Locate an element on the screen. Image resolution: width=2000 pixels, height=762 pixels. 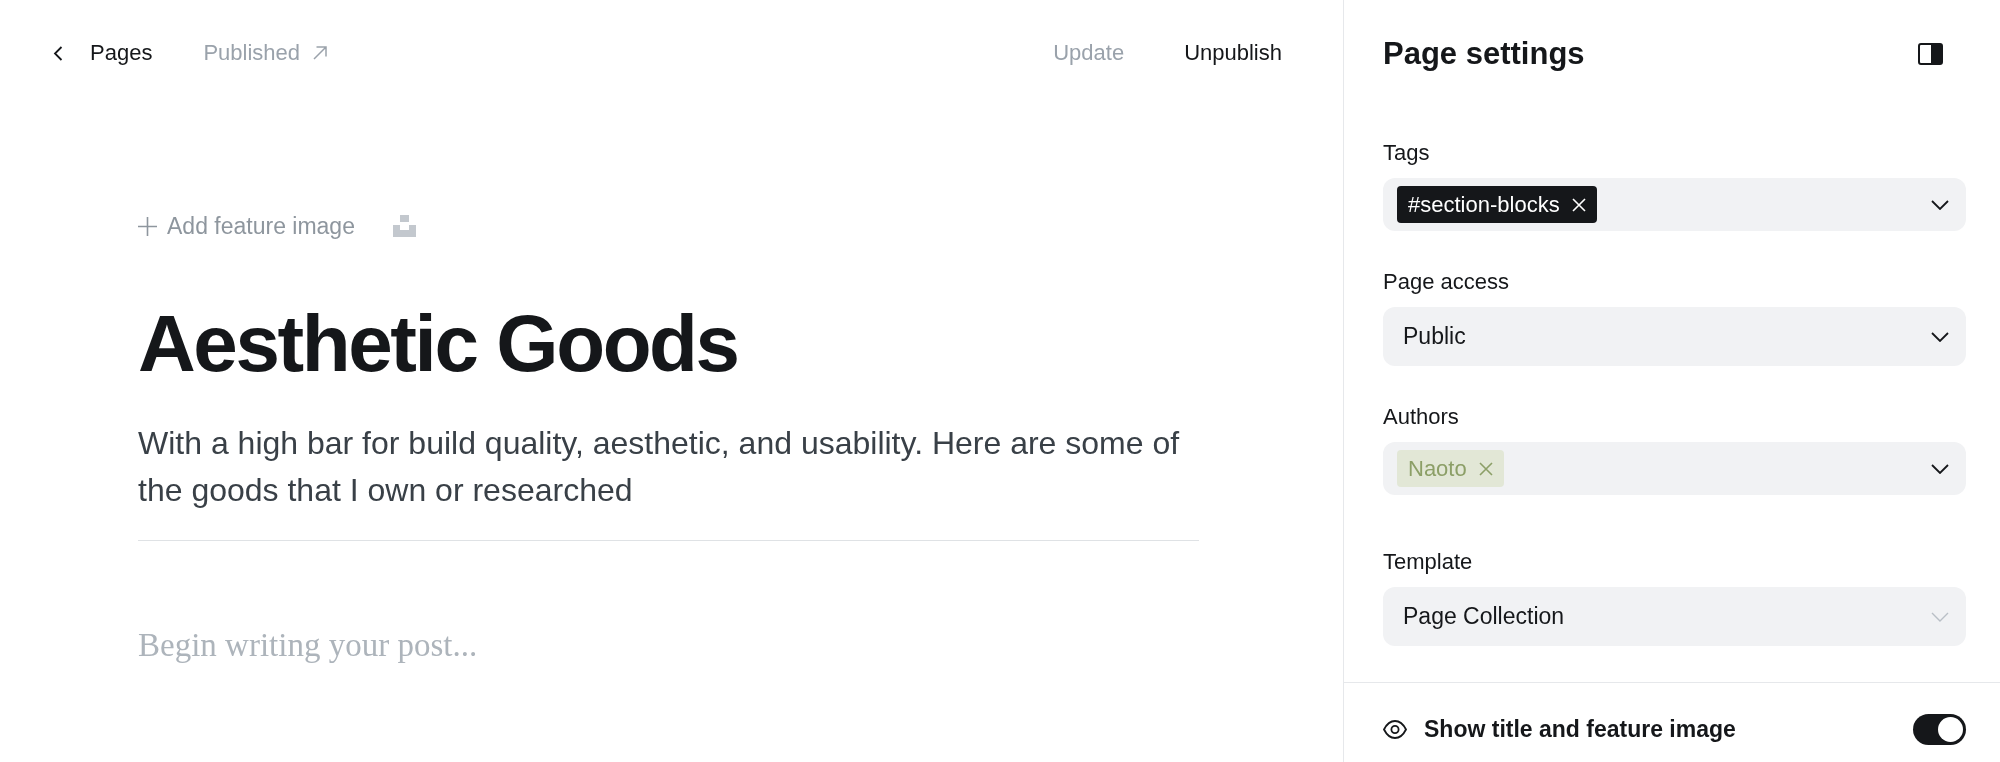
arrow-up-right-icon is located at coordinates (320, 53).